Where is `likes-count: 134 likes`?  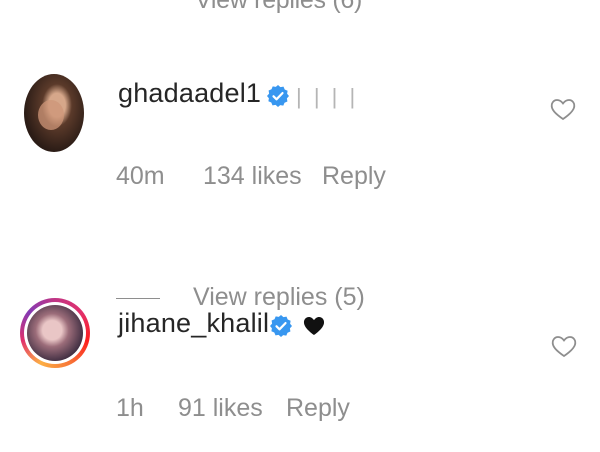 likes-count: 134 likes is located at coordinates (252, 176).